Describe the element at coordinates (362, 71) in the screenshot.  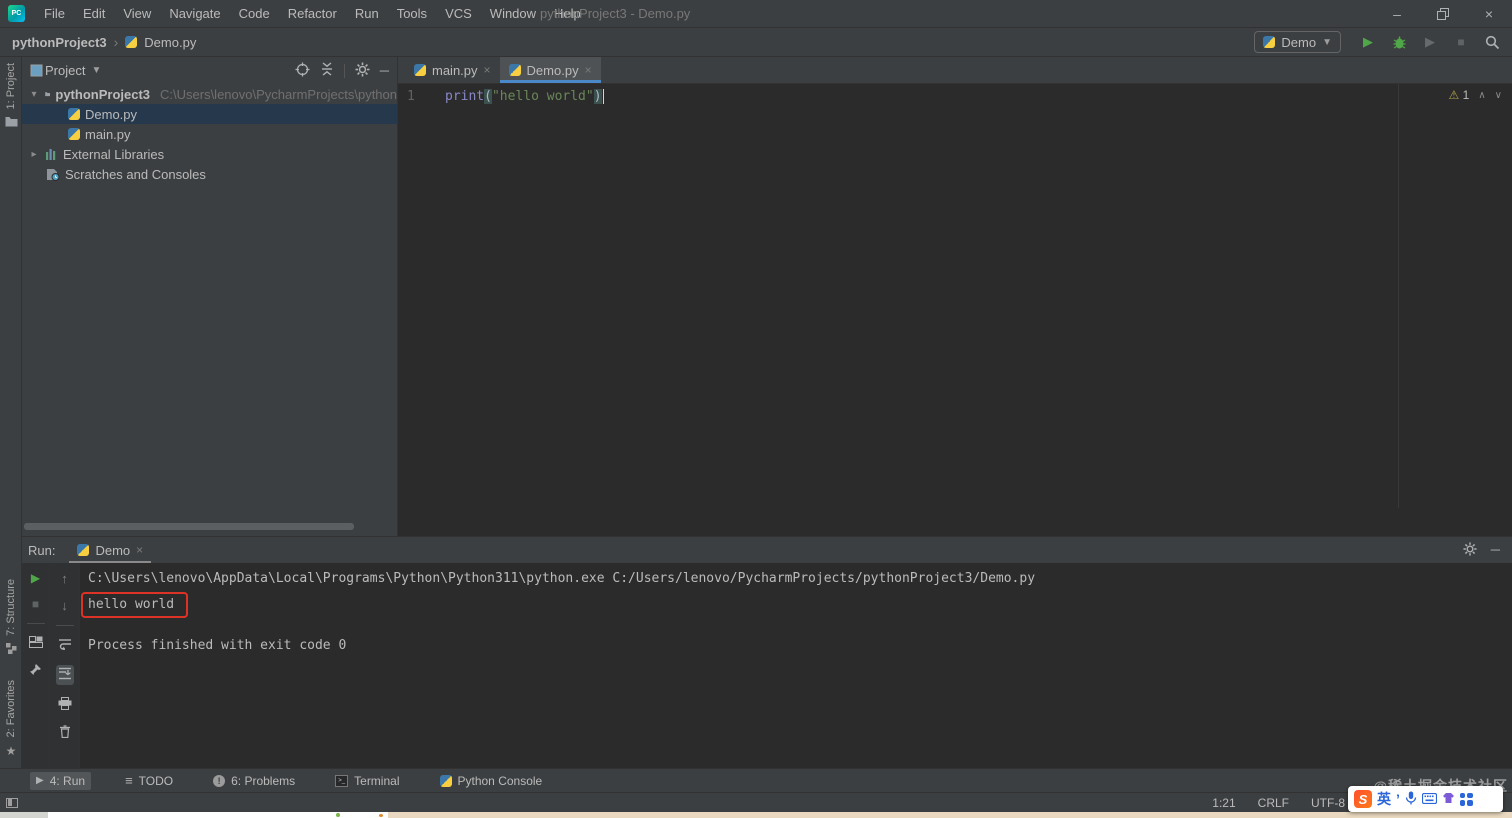
I see `project-settings-button` at that location.